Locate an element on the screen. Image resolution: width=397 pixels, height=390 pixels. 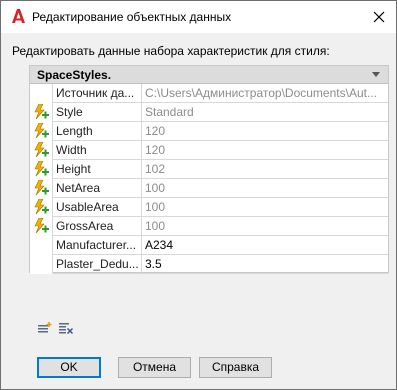
title-bar: Редактирование объектных данных is located at coordinates (198, 17).